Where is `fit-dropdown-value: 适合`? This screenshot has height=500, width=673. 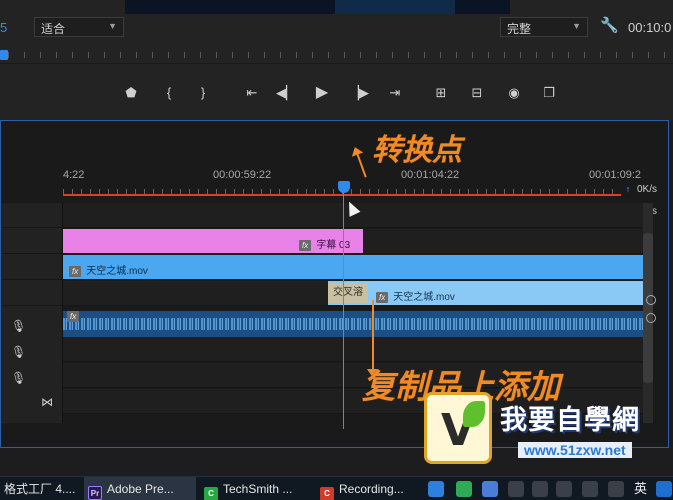 fit-dropdown-value: 适合 is located at coordinates (53, 29).